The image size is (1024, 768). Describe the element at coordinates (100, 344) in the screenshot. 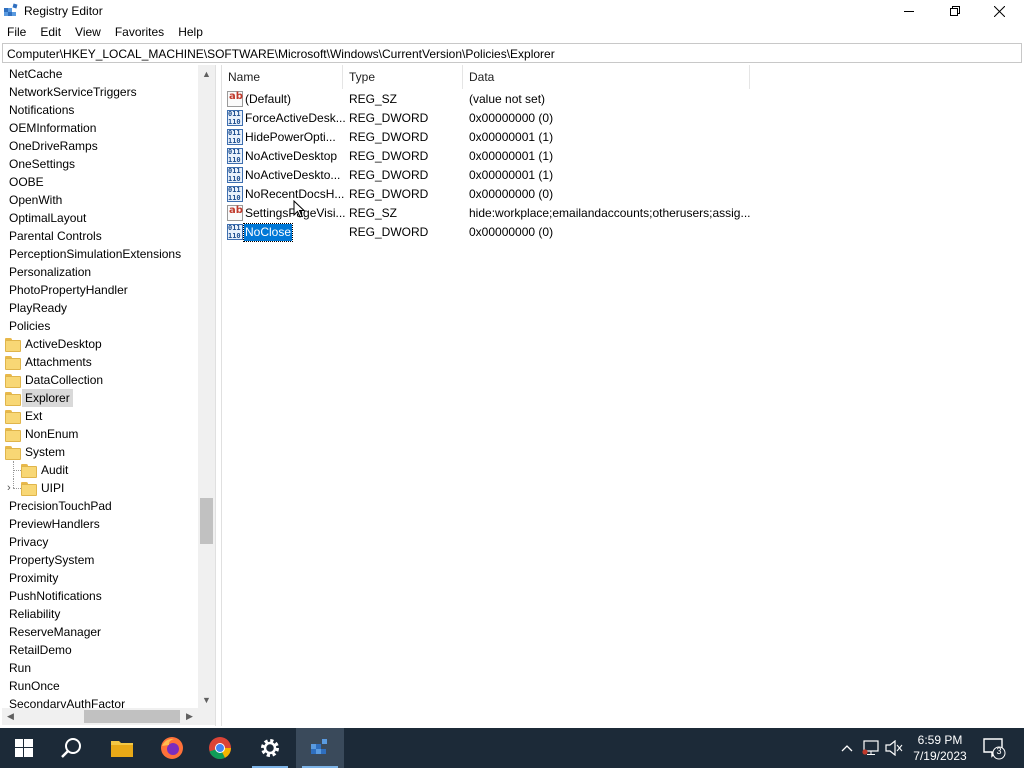

I see `tree-item: ActiveDesktop` at that location.